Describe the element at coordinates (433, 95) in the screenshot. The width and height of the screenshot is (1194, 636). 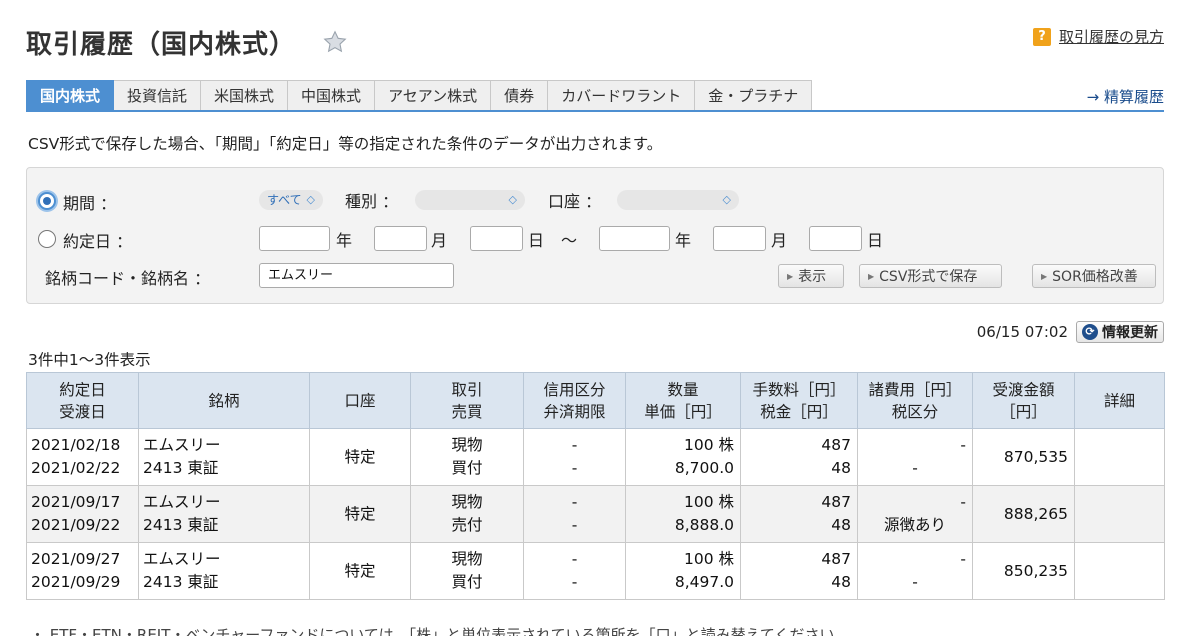
I see `tab-asean-stock: アセアン株式` at that location.